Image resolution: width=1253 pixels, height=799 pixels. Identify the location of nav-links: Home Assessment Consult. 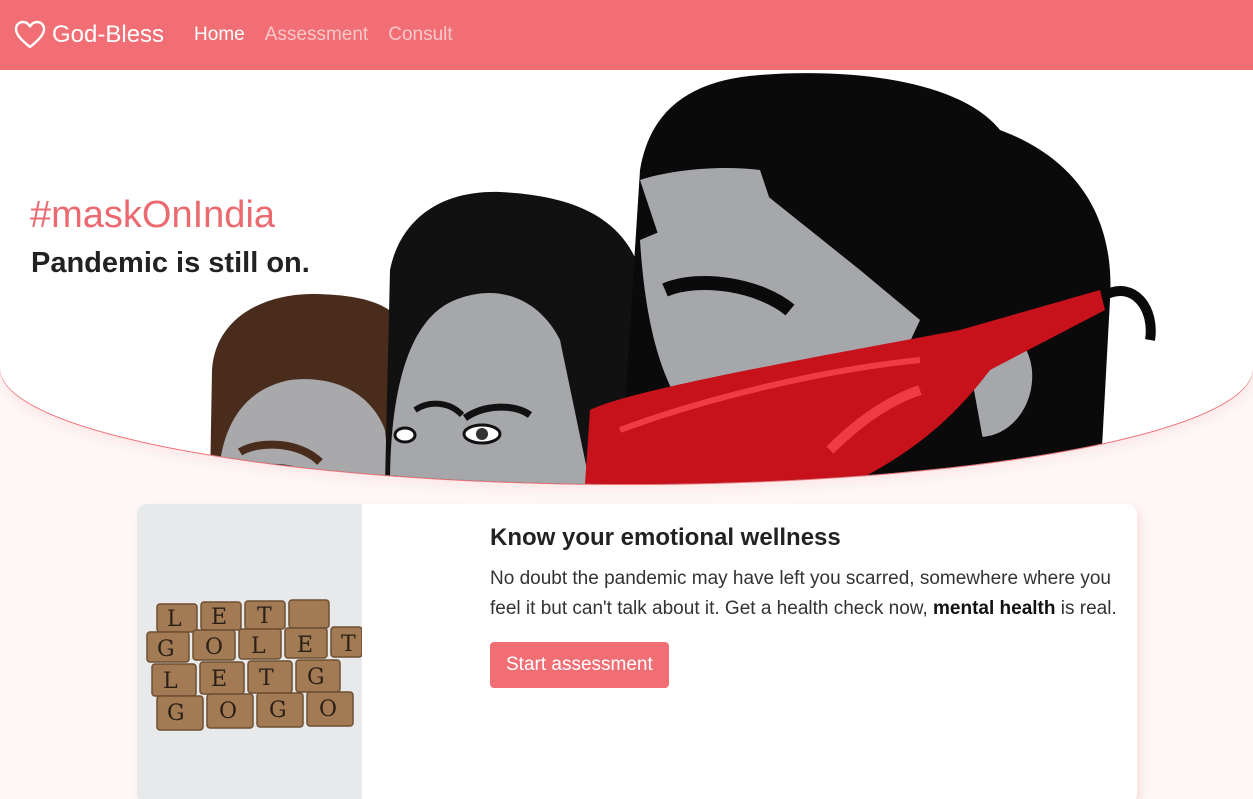
(333, 35).